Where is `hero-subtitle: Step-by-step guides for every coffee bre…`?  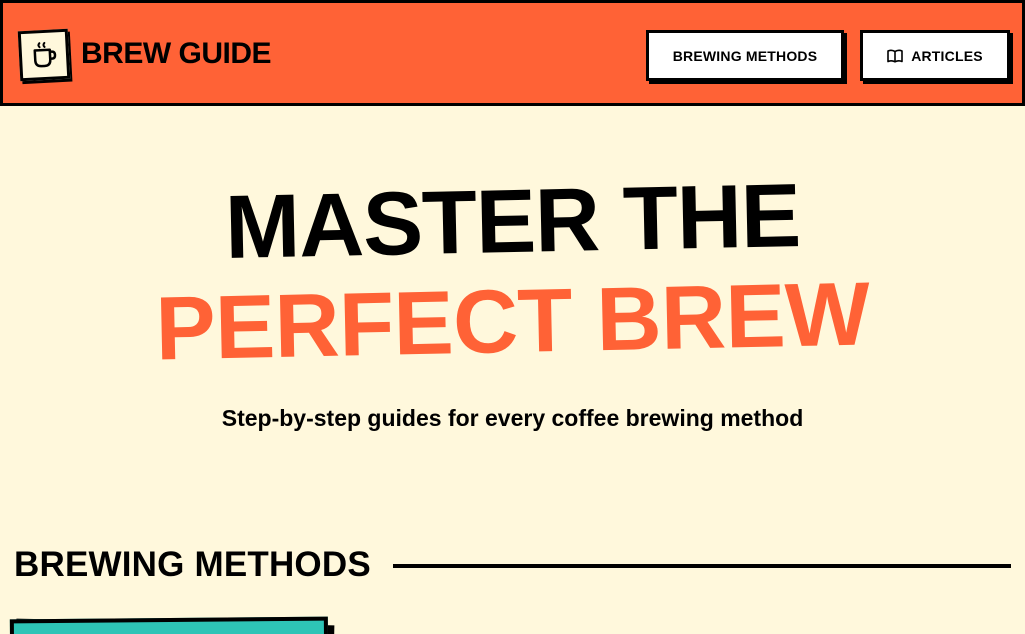
hero-subtitle: Step-by-step guides for every coffee bre… is located at coordinates (512, 418).